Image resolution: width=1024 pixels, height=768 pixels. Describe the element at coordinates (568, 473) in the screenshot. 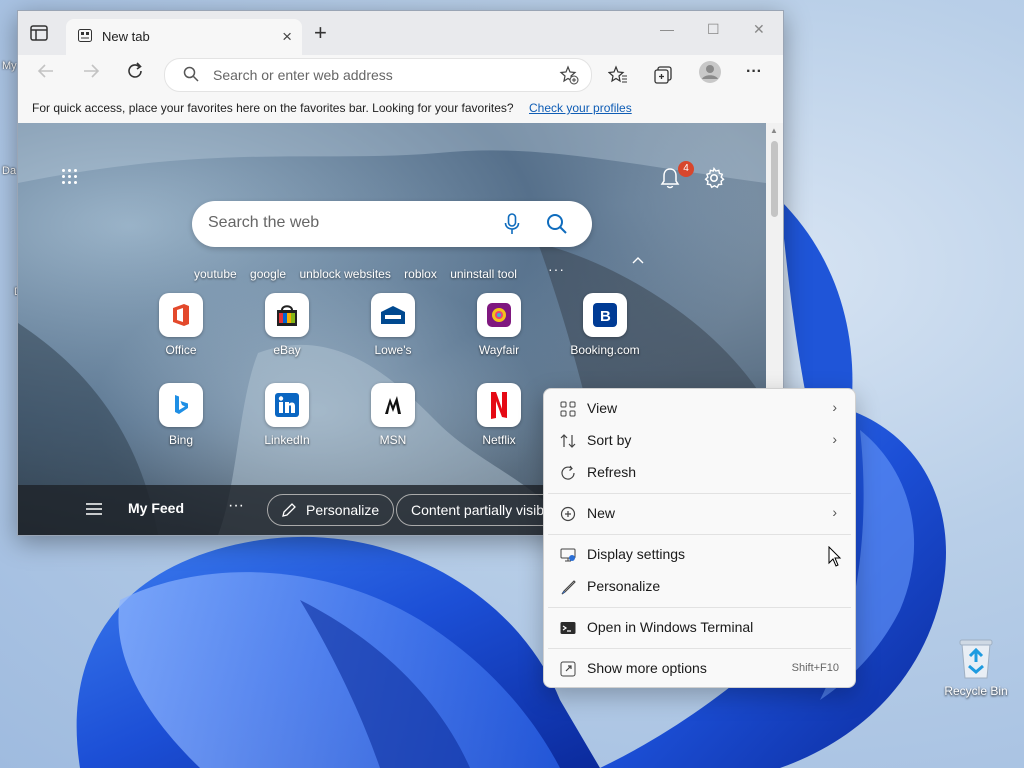

I see `refresh-icon` at that location.